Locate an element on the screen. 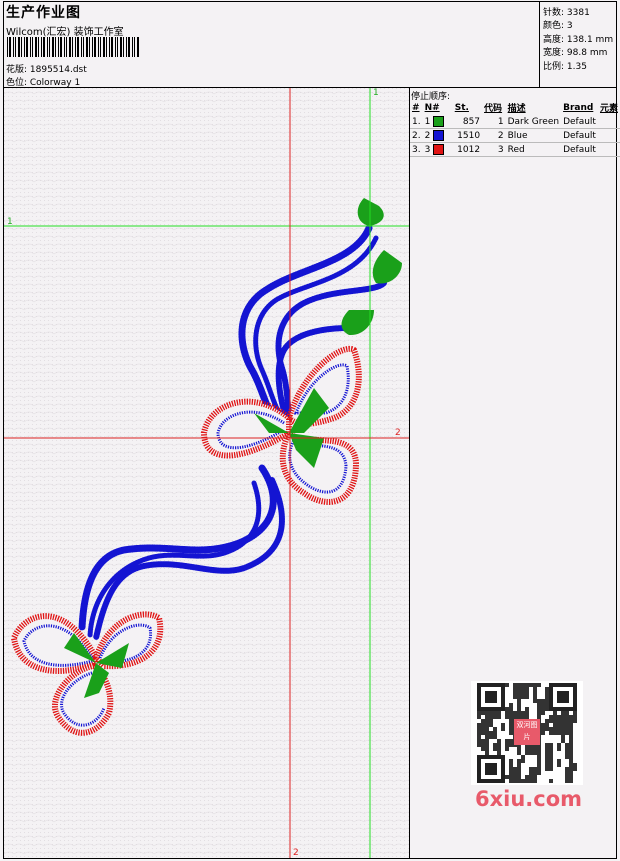  stop-row: 1. 1 857 1 Dark Green Default is located at coordinates (515, 122).